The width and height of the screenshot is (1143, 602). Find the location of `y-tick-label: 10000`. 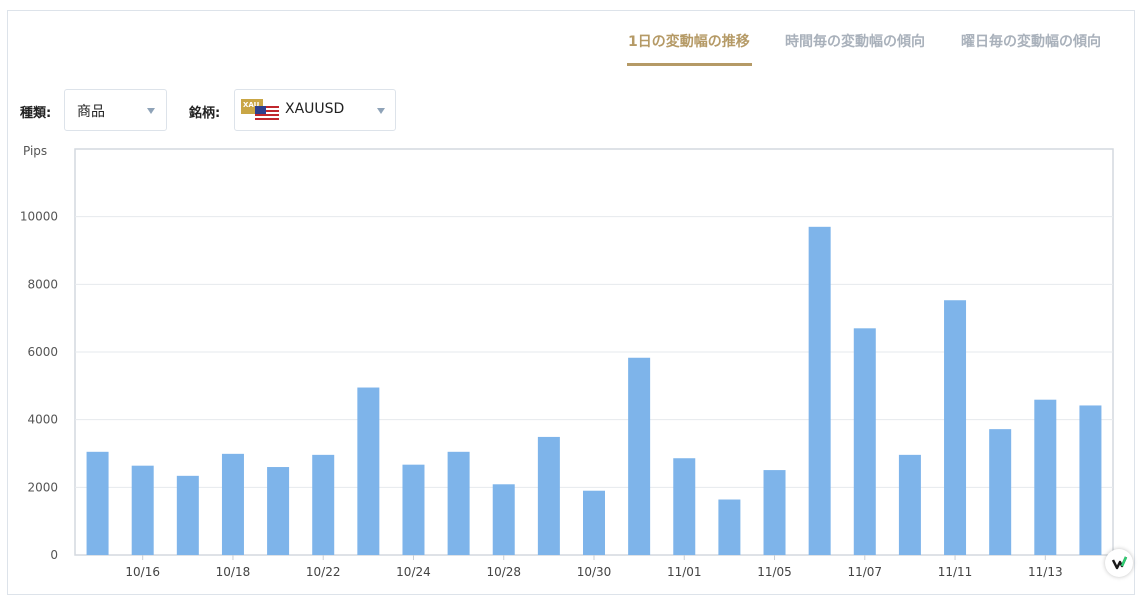

y-tick-label: 10000 is located at coordinates (39, 217).